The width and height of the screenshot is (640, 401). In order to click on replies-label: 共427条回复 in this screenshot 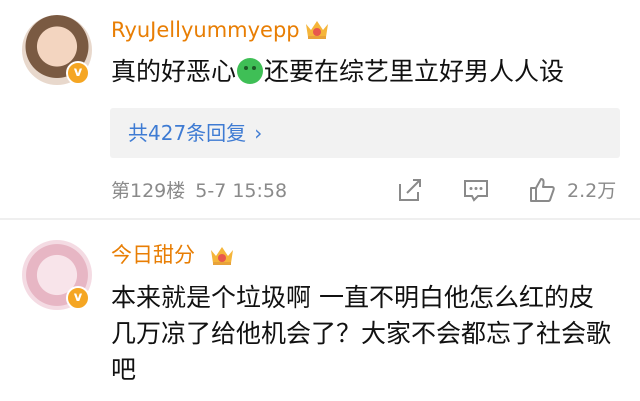, I will do `click(187, 133)`.